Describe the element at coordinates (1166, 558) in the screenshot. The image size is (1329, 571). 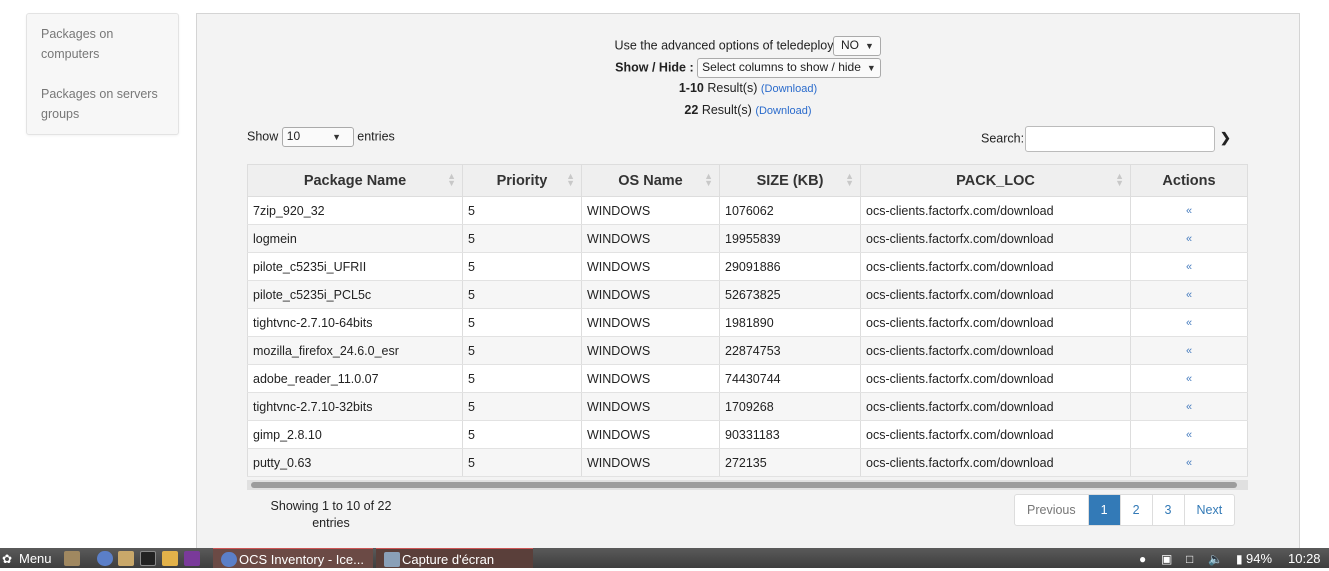
I see `update-icon: ▣` at that location.